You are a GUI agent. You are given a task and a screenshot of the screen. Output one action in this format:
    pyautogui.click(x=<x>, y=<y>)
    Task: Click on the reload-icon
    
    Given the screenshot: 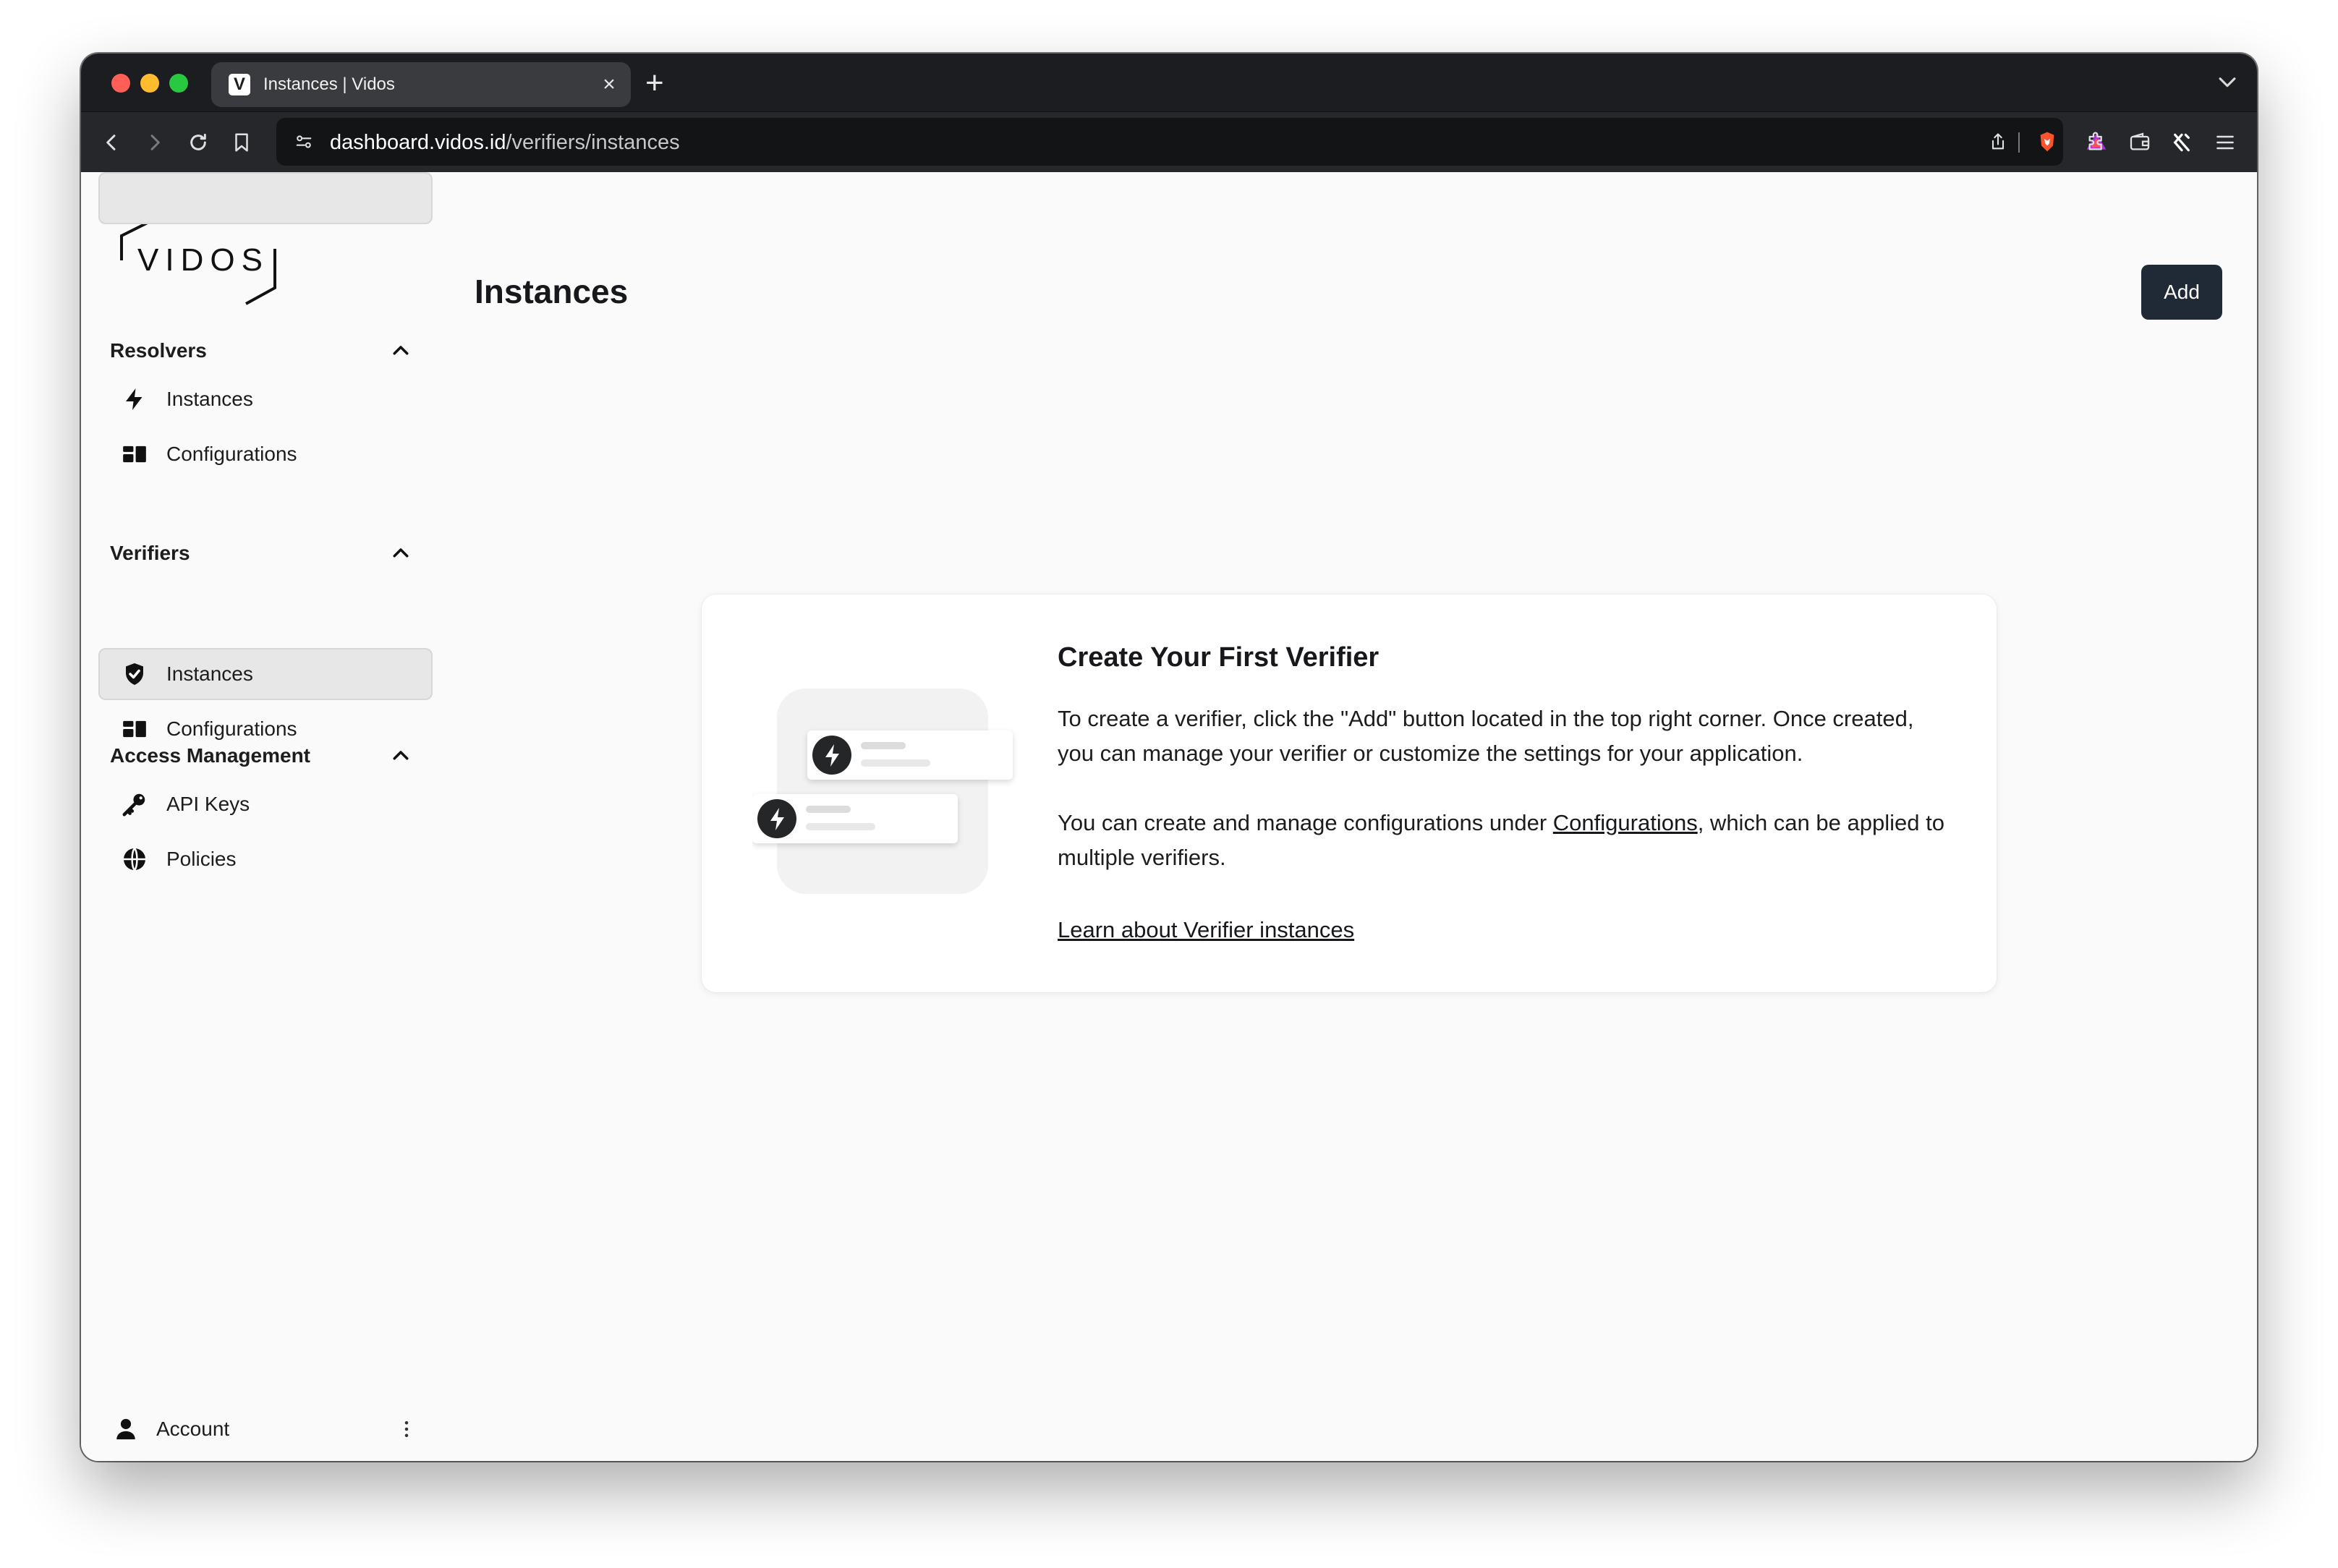 What is the action you would take?
    pyautogui.click(x=198, y=142)
    